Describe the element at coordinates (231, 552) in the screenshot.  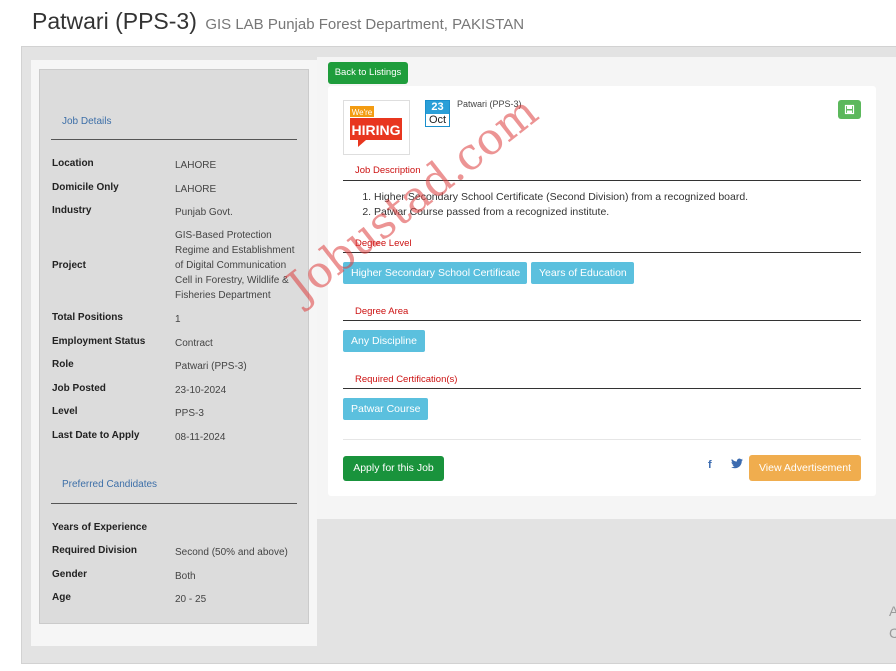
I see `preferred-value: Second (50% and above)` at that location.